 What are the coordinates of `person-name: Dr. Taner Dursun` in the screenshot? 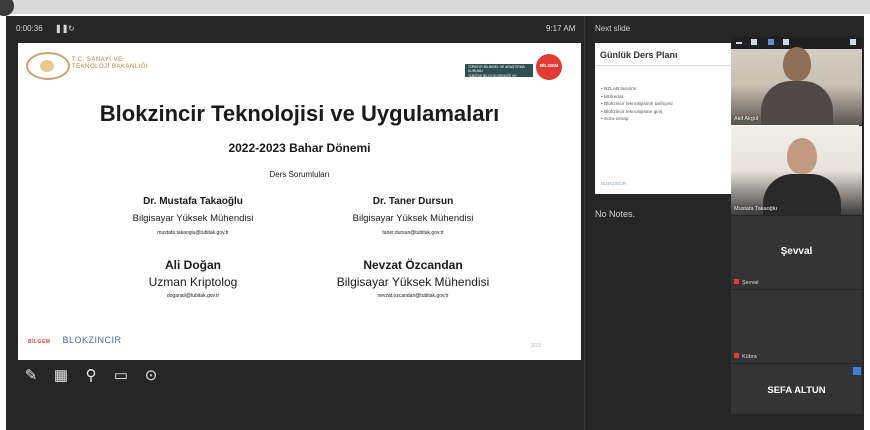 It's located at (413, 201).